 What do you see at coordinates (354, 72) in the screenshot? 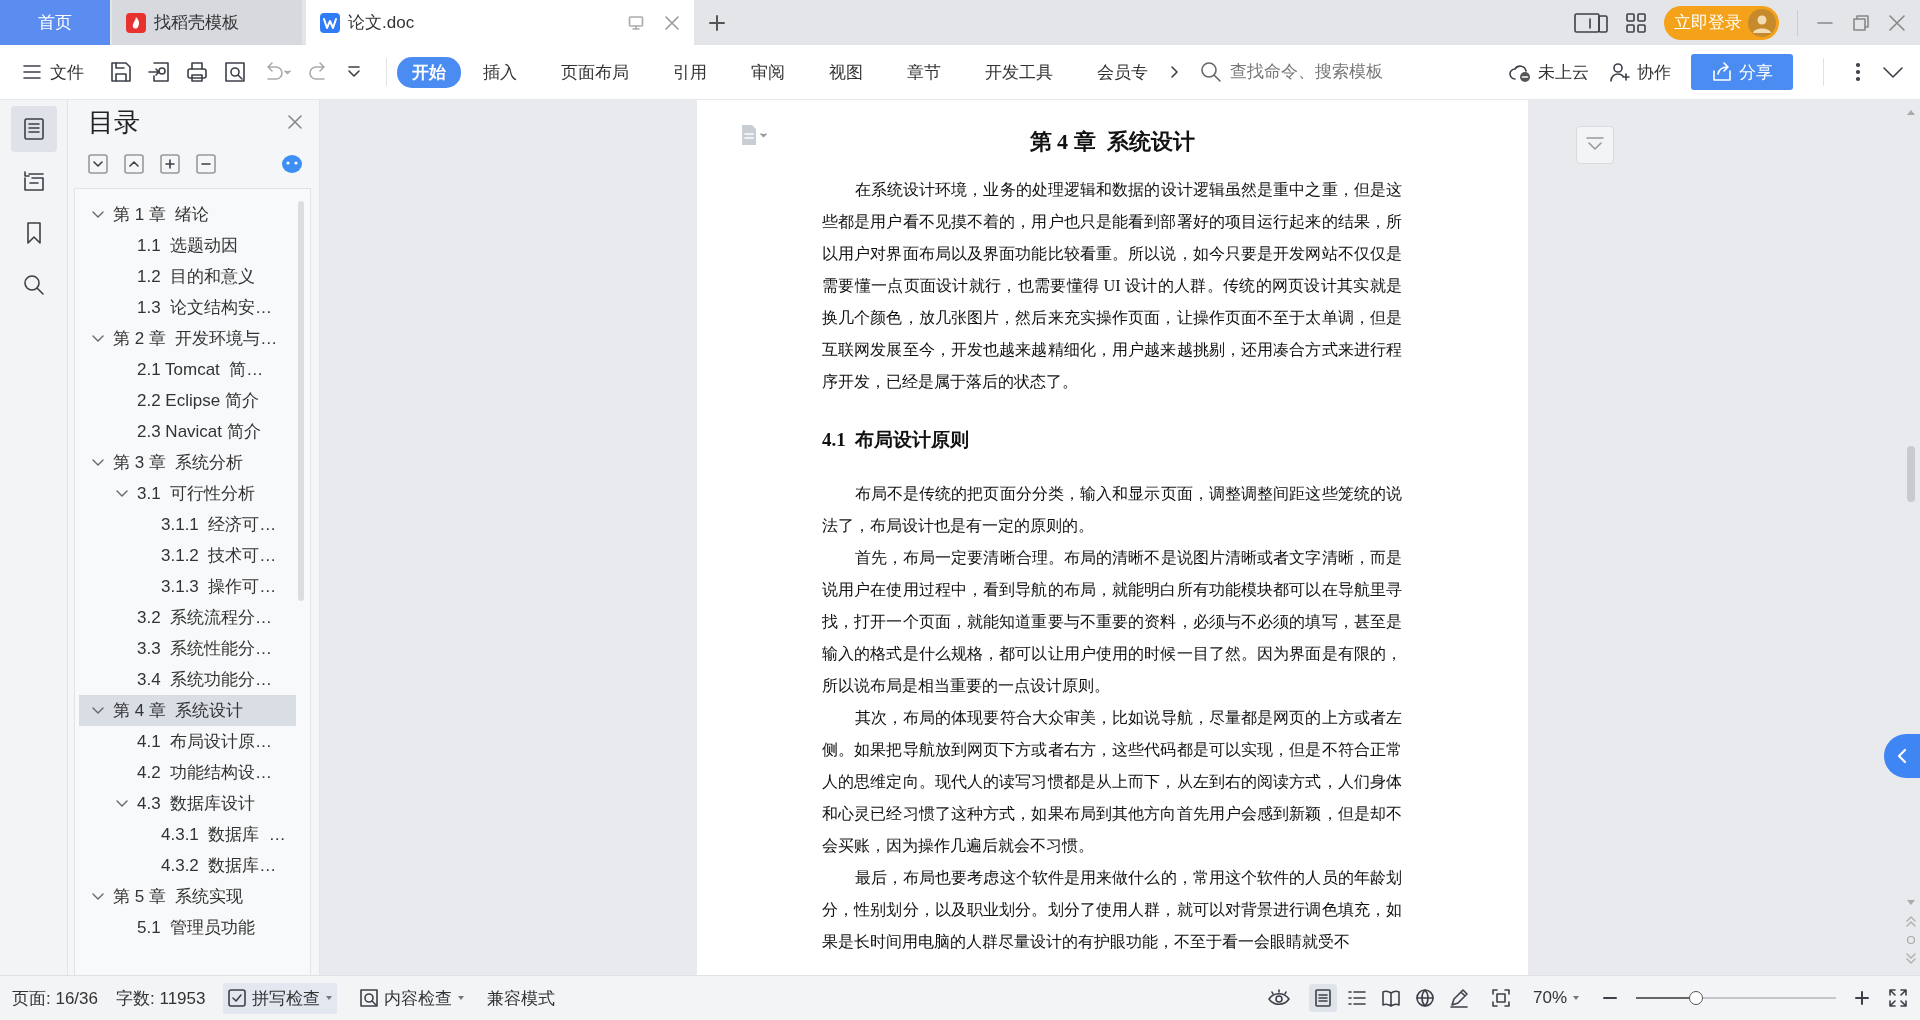
I see `dropdown-icon` at bounding box center [354, 72].